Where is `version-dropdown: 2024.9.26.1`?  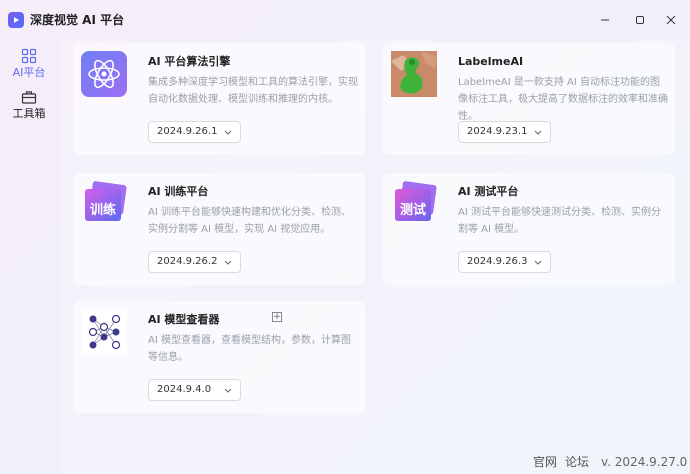 version-dropdown: 2024.9.26.1 is located at coordinates (194, 132).